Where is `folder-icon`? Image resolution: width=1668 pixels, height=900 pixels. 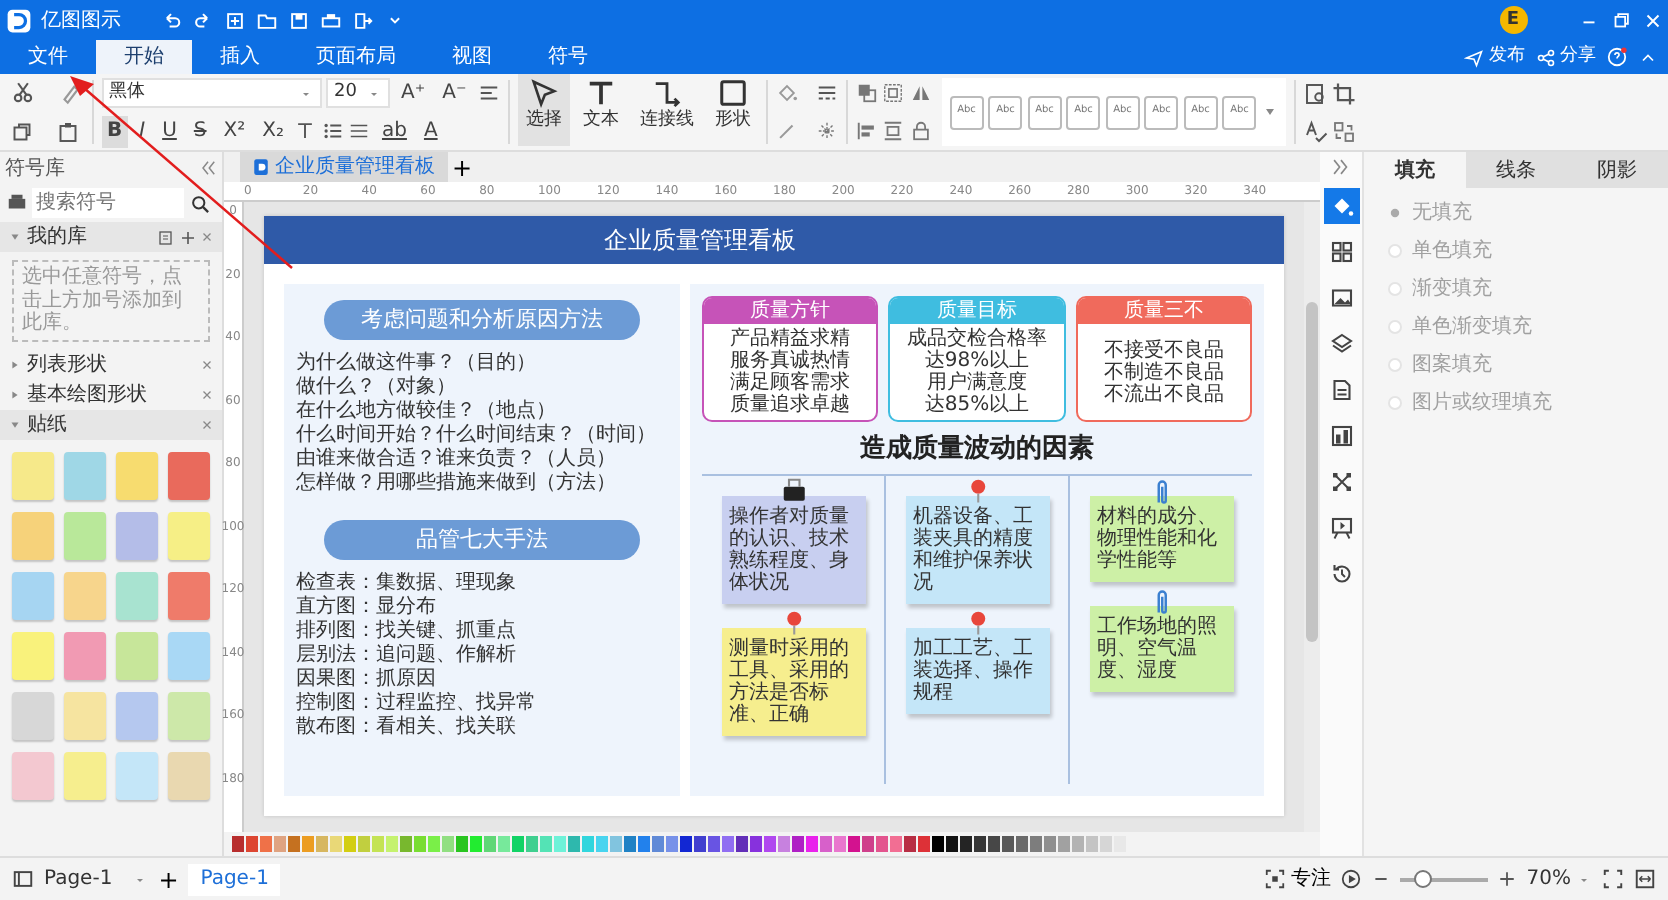
folder-icon is located at coordinates (266, 20).